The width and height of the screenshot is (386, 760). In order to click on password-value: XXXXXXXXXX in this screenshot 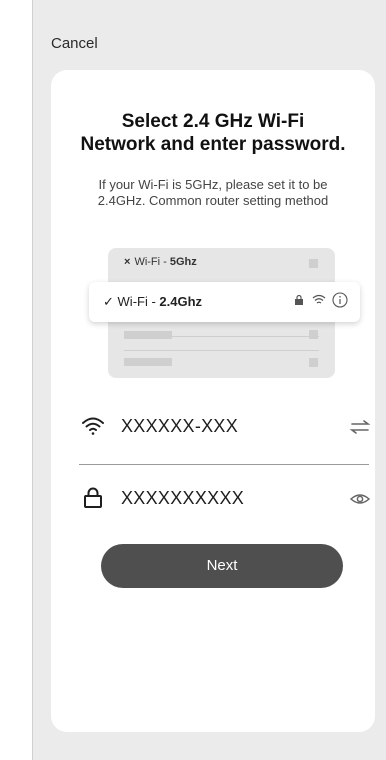, I will do `click(182, 498)`.